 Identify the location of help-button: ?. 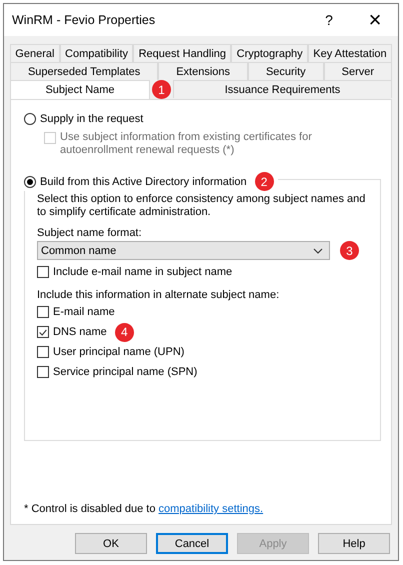
(329, 20).